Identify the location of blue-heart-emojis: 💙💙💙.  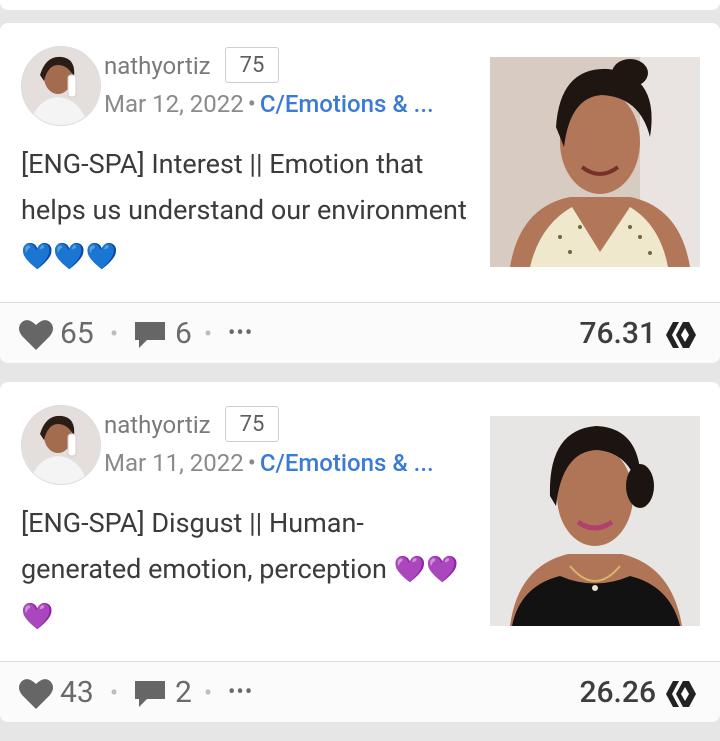
(70, 257).